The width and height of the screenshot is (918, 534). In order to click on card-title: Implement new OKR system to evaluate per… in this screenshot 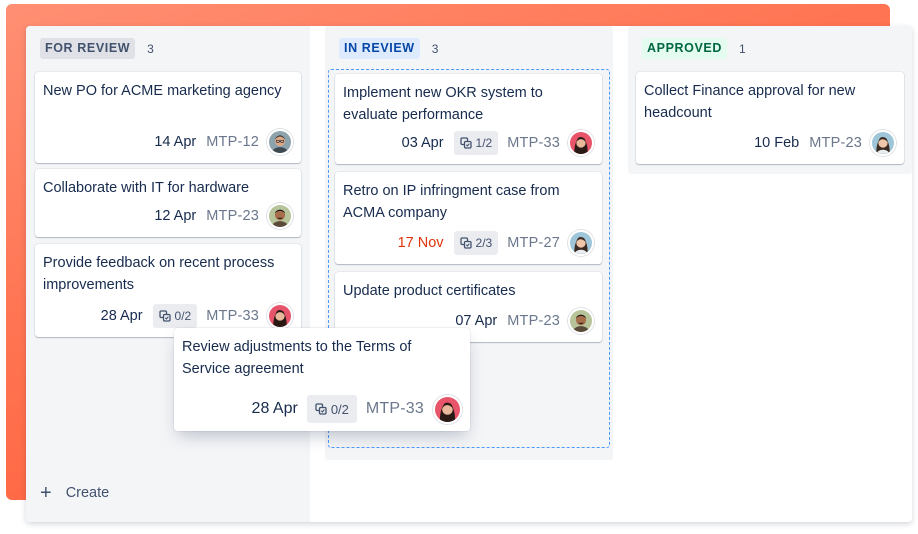, I will do `click(443, 104)`.